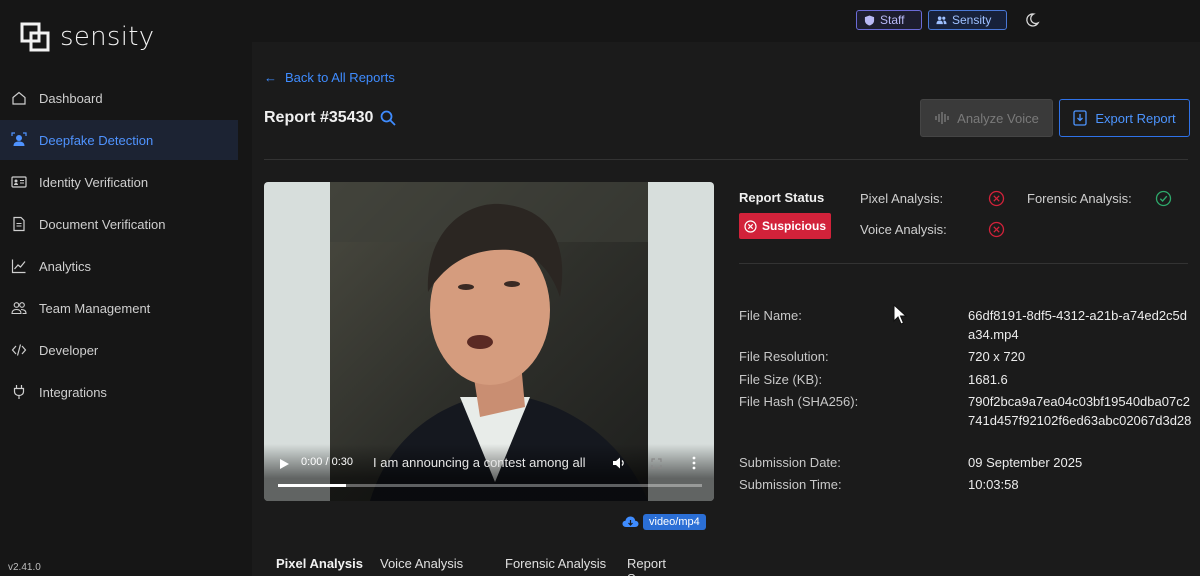 This screenshot has height=576, width=1200. What do you see at coordinates (993, 484) in the screenshot?
I see `submission-time-value: 10:03:58` at bounding box center [993, 484].